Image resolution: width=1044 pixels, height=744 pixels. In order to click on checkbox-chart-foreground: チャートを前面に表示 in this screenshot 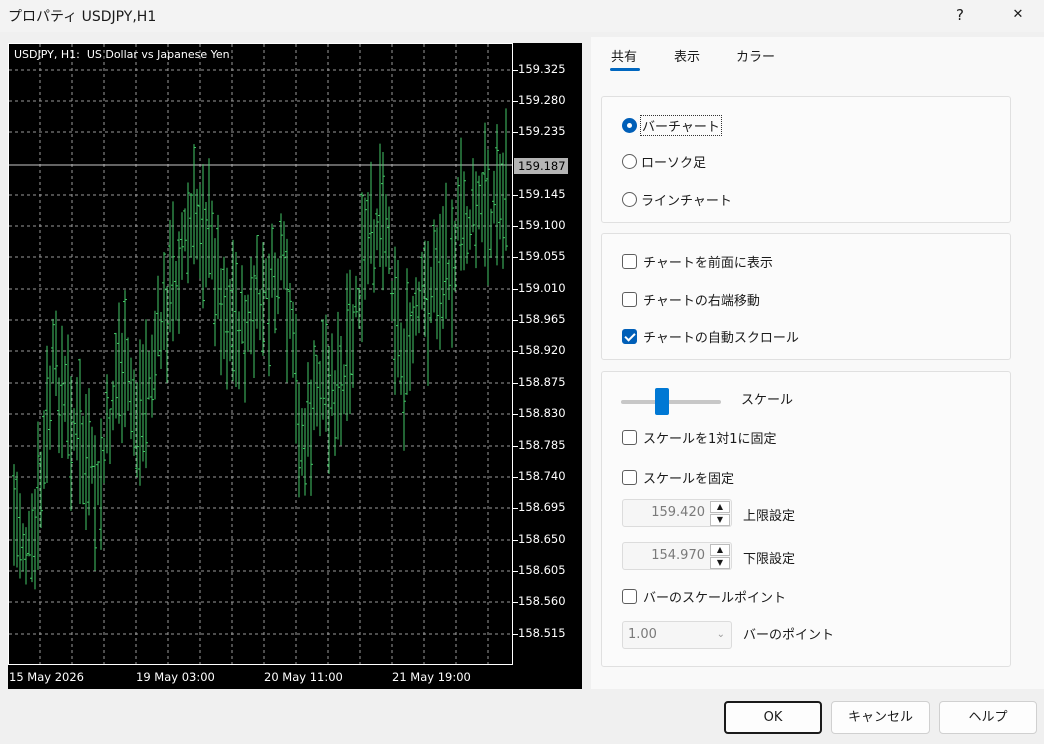, I will do `click(697, 261)`.